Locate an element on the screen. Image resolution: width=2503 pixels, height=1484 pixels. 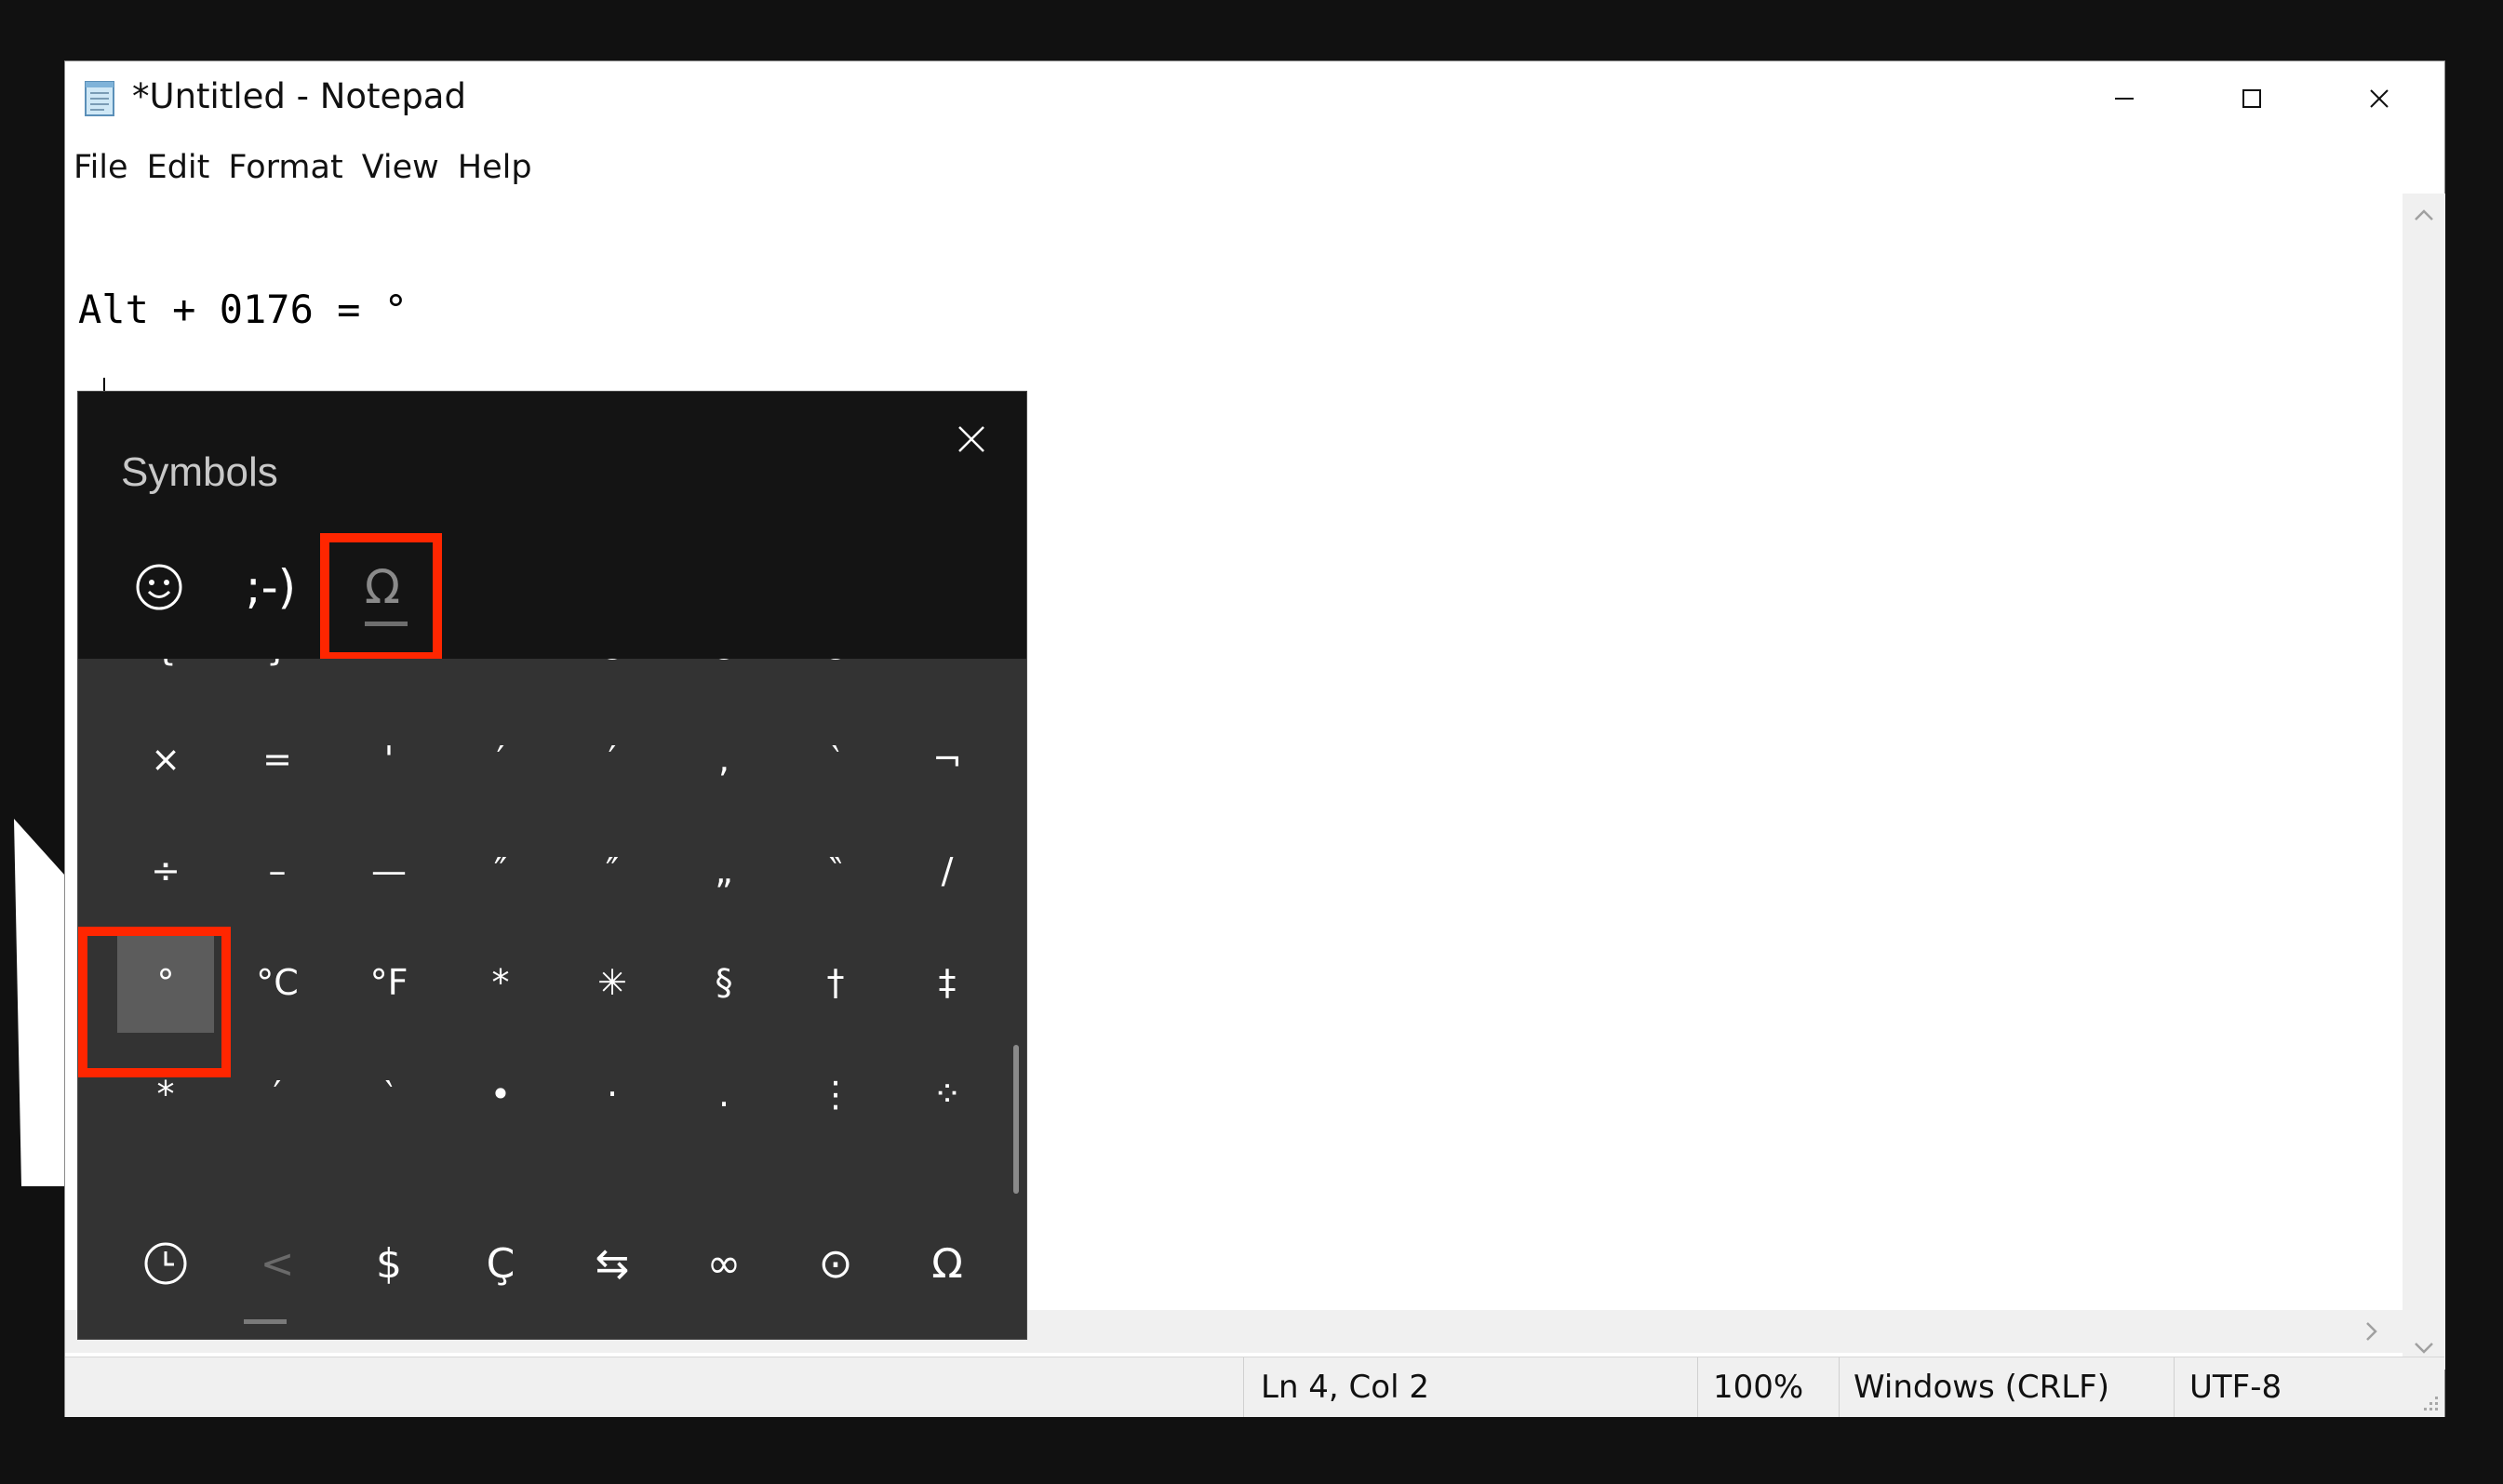
symbol-cell: ‶ is located at coordinates (835, 871).